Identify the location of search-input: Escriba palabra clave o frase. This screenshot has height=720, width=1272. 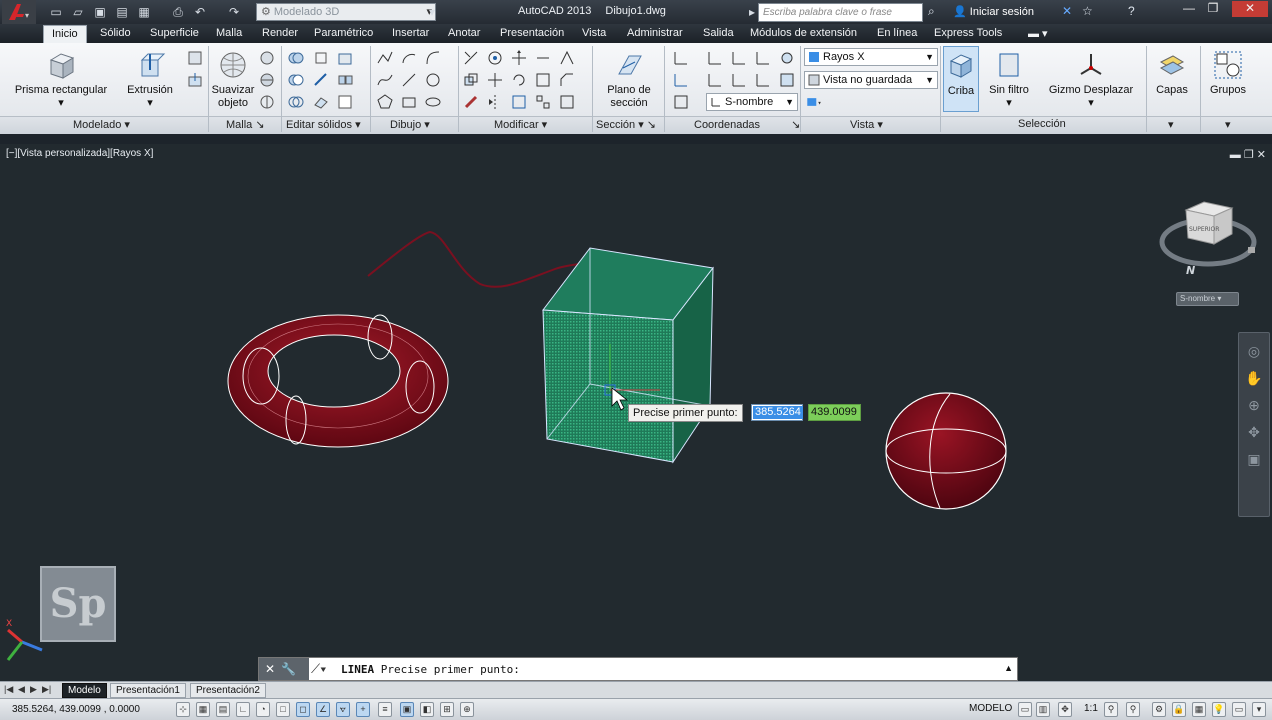
(840, 12).